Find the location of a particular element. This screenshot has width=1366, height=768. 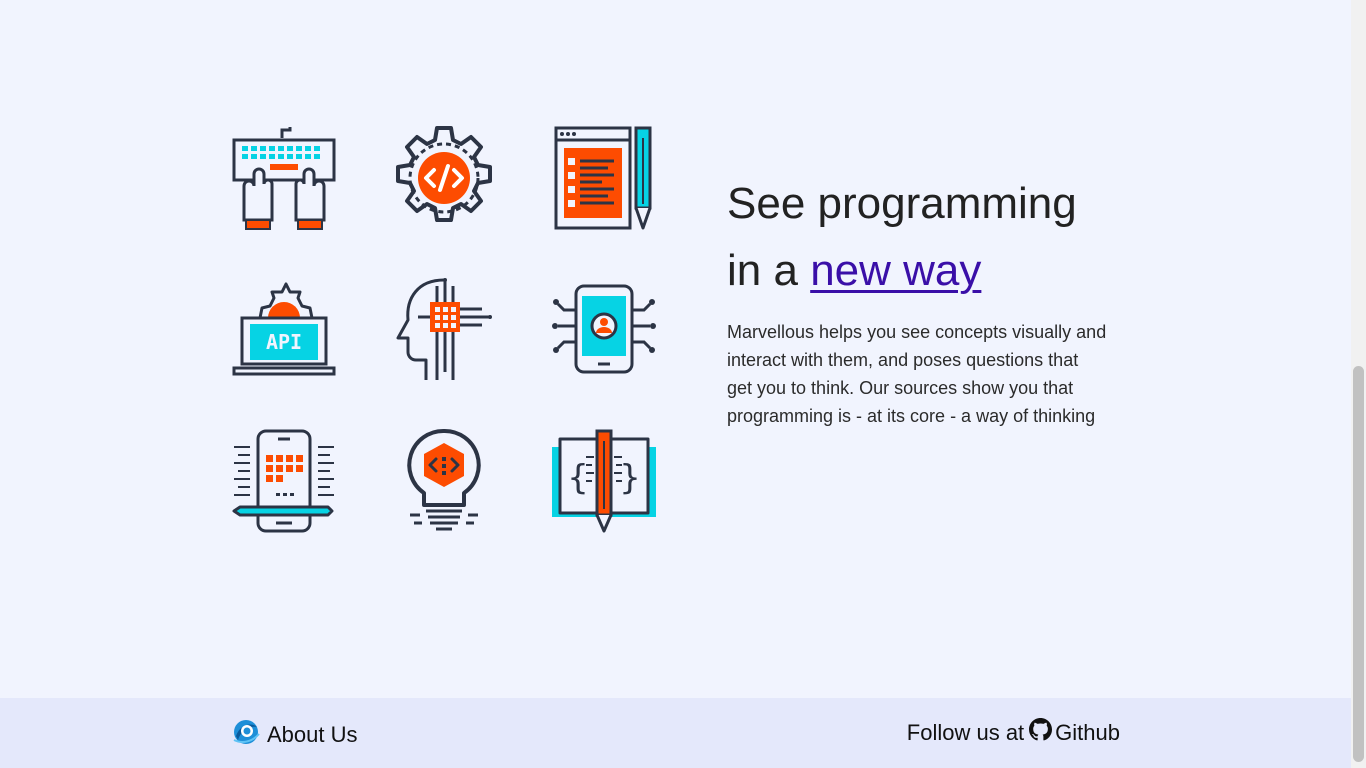

page-scrollbar is located at coordinates (1358, 384).